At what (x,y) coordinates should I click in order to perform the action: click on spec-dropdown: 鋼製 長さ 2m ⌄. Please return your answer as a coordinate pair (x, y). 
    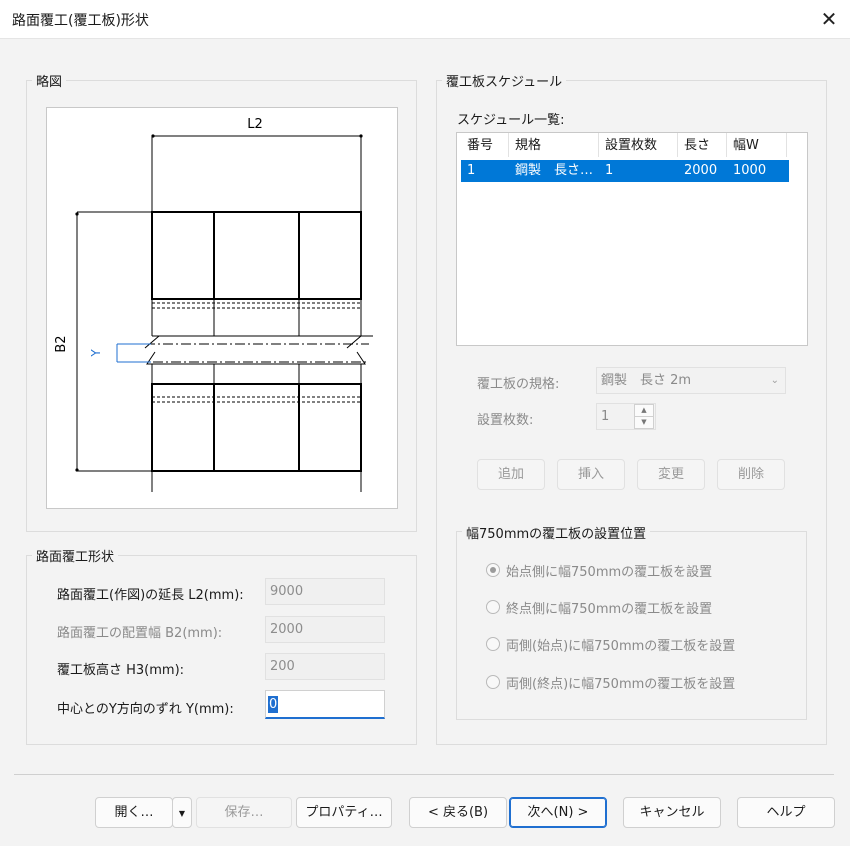
    Looking at the image, I should click on (691, 380).